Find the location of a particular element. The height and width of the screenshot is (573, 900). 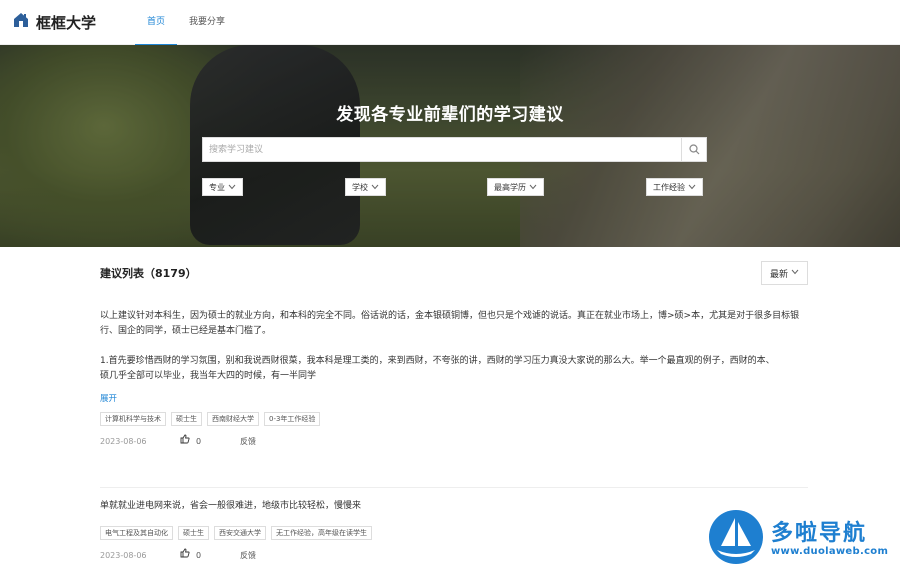

watermark-title: 多啦导航 is located at coordinates (819, 533).